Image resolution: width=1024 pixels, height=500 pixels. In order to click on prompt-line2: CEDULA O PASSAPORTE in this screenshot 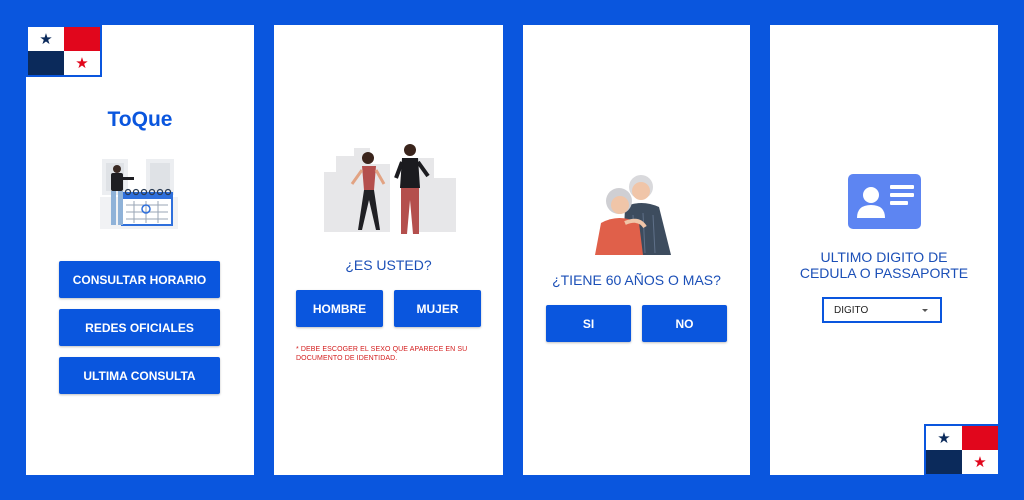, I will do `click(884, 273)`.